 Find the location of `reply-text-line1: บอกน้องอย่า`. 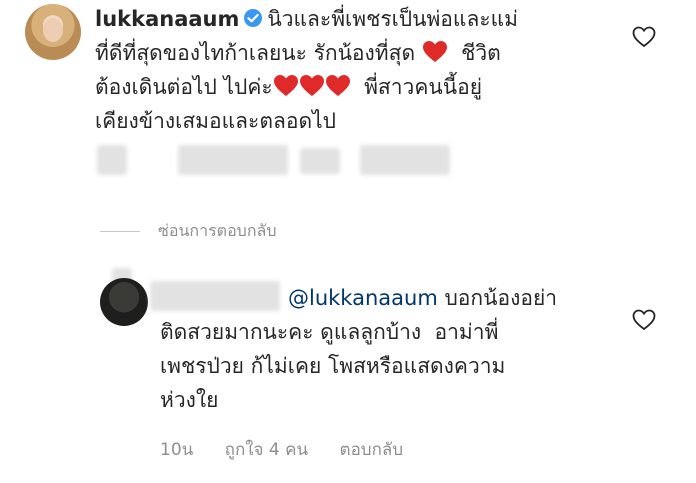

reply-text-line1: บอกน้องอย่า is located at coordinates (501, 298).